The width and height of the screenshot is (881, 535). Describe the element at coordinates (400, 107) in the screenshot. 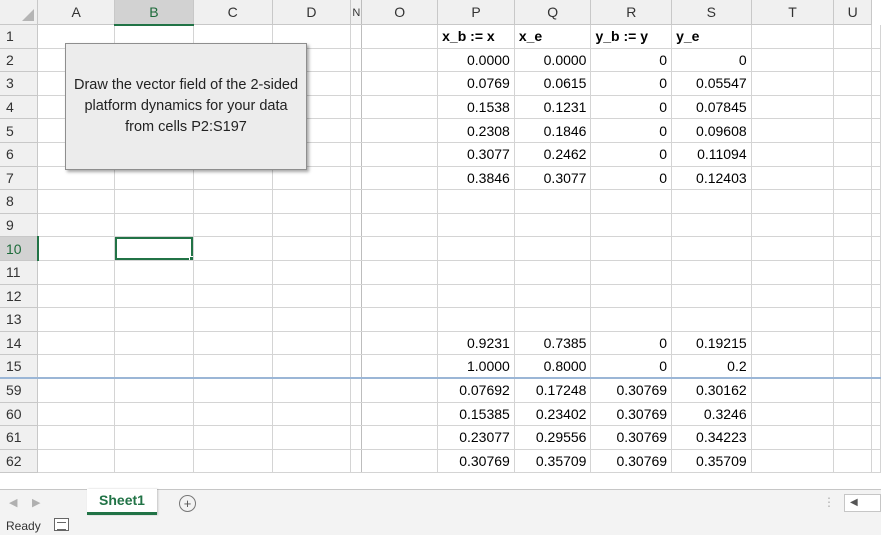

I see `cell-O4` at that location.